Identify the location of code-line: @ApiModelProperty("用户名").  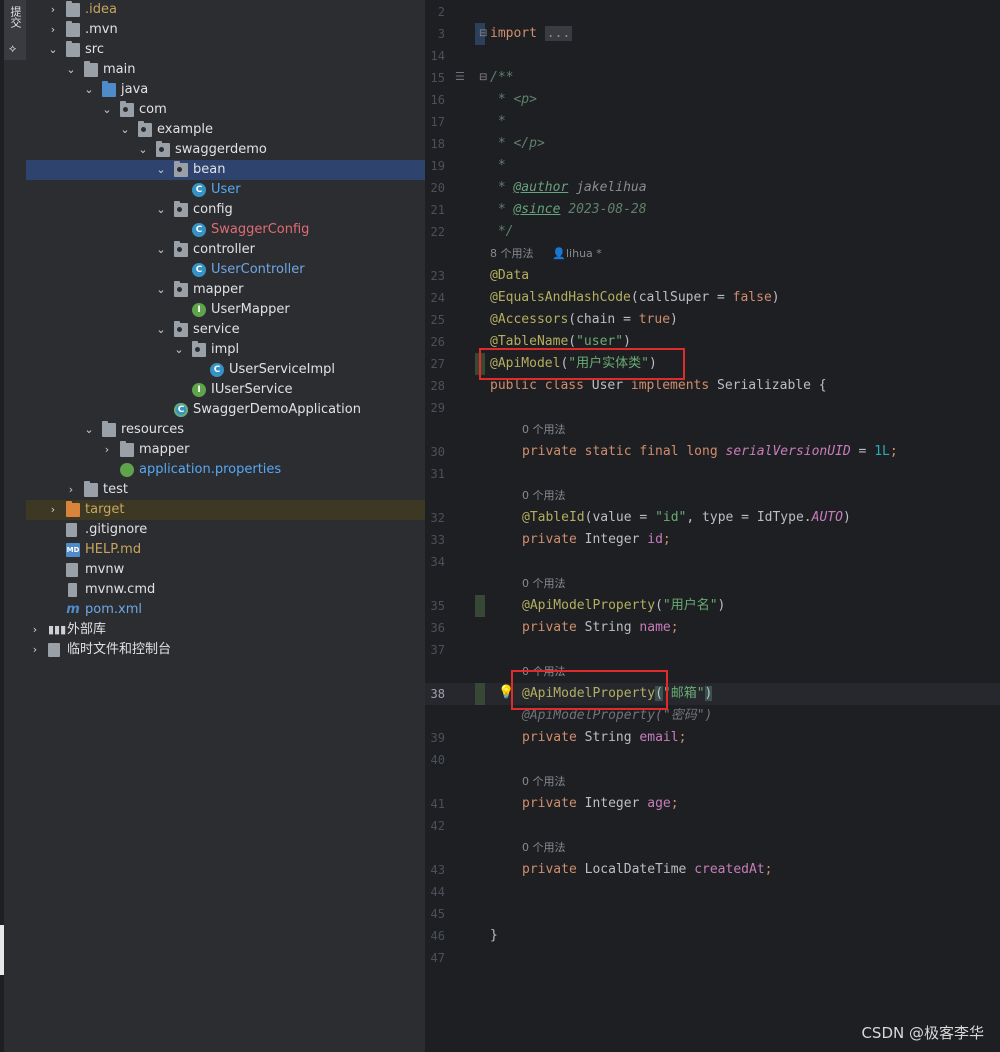
(623, 606).